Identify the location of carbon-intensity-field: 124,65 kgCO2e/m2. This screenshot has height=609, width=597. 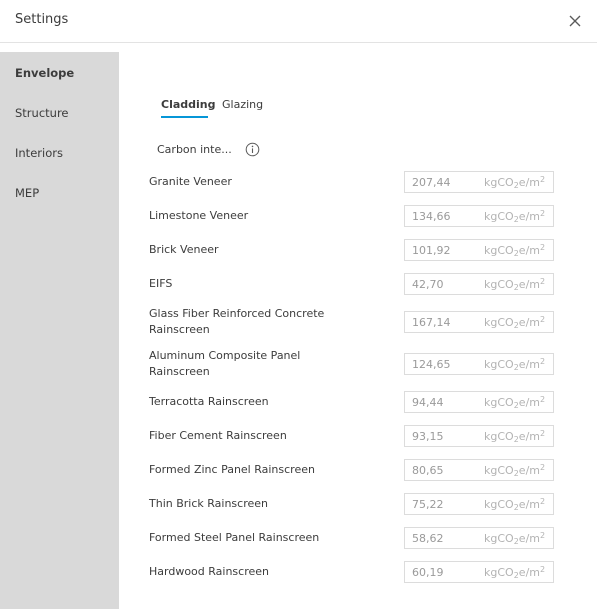
(479, 364).